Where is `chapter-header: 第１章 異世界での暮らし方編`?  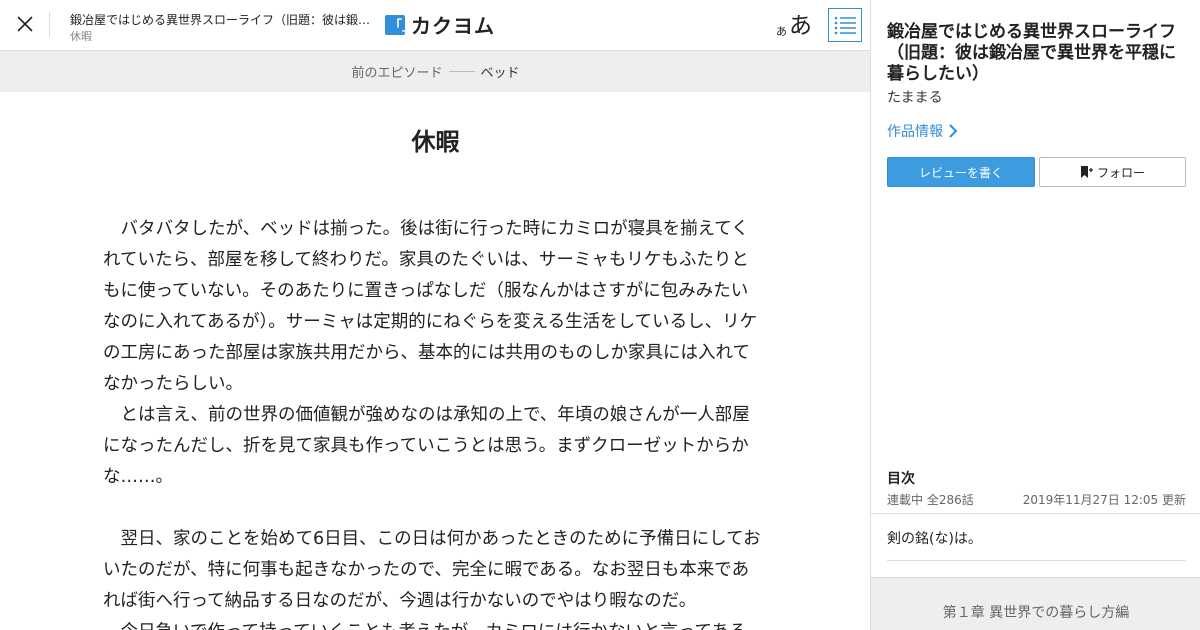 chapter-header: 第１章 異世界での暮らし方編 is located at coordinates (1035, 603).